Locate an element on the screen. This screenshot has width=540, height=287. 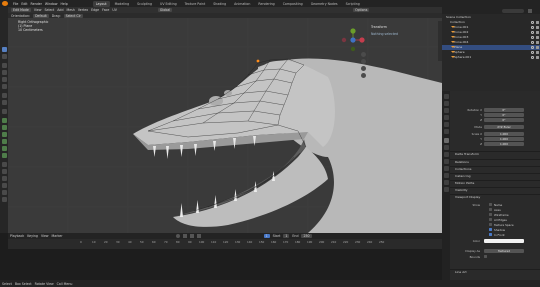
object-tab-icon is located at coordinates (446, 140).